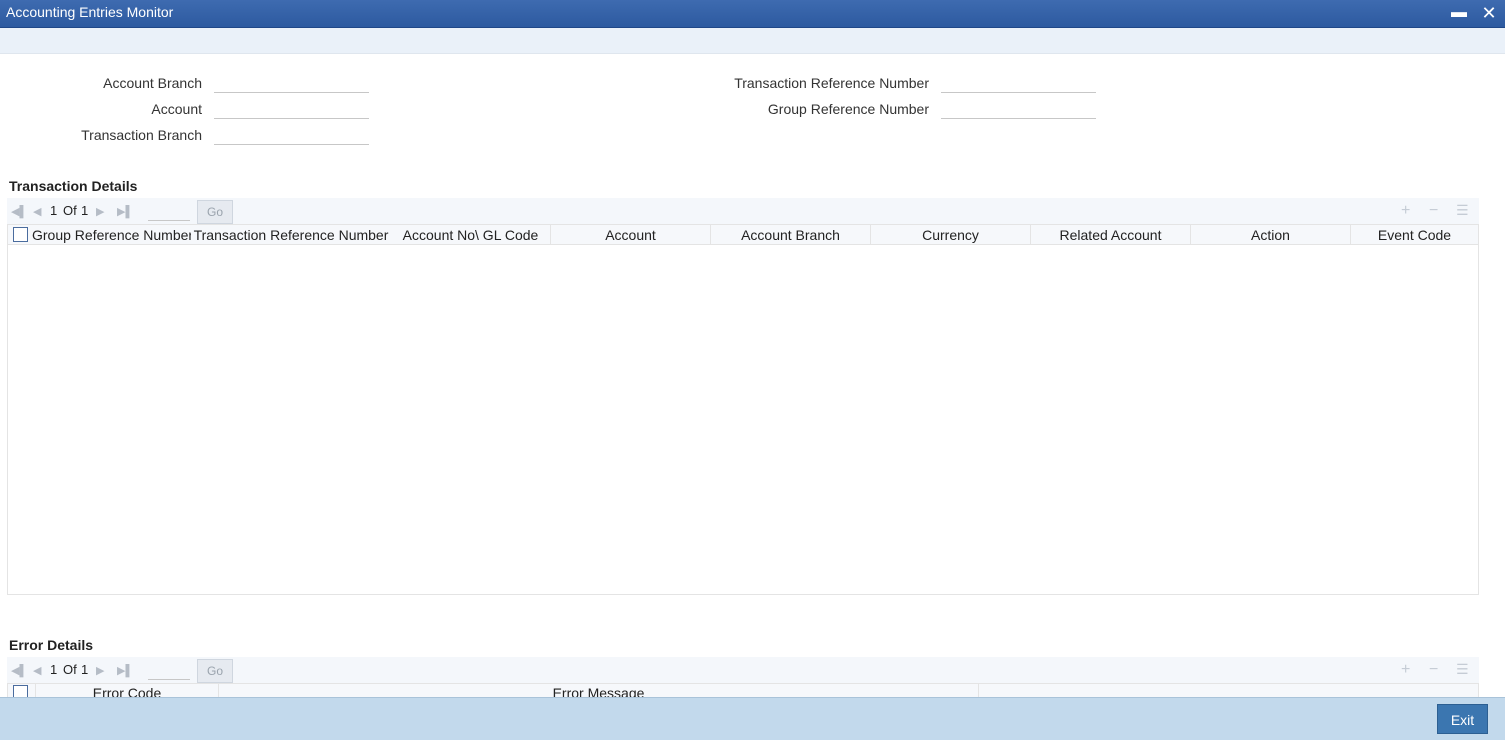  What do you see at coordinates (743, 670) in the screenshot?
I see `error-pager: ◀▌ ◀ 1 Of 1 ▶ ▶▌ Go + − ☰` at bounding box center [743, 670].